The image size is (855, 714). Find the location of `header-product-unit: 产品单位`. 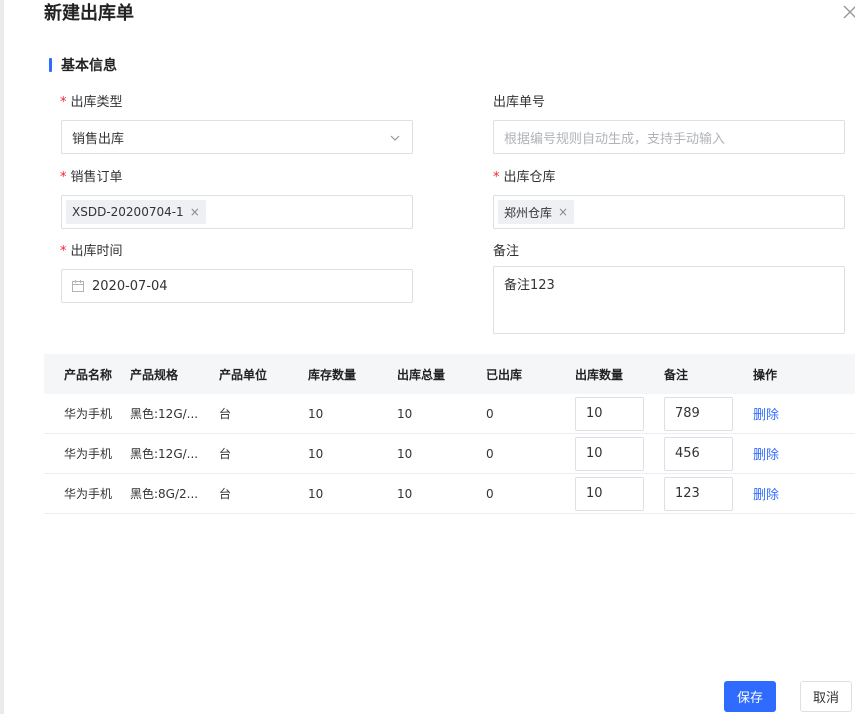

header-product-unit: 产品单位 is located at coordinates (243, 374).